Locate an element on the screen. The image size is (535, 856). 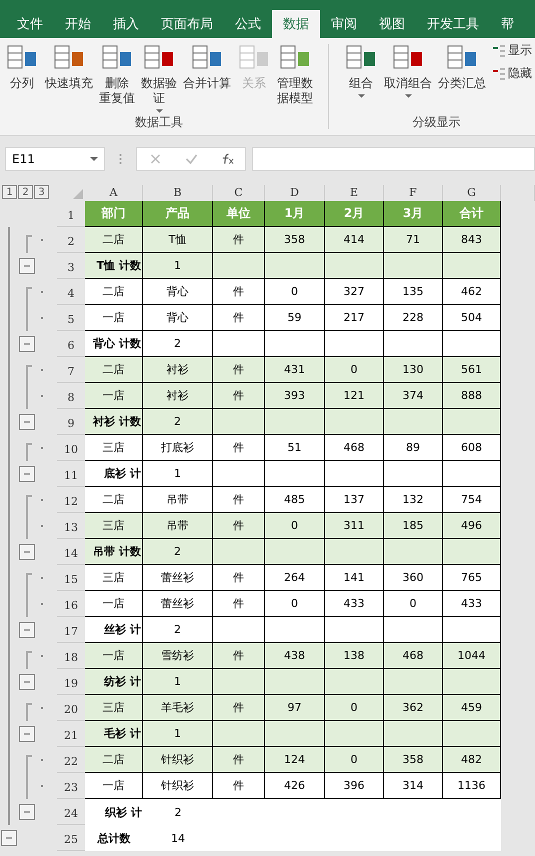
name-box: E11 is located at coordinates (55, 159).